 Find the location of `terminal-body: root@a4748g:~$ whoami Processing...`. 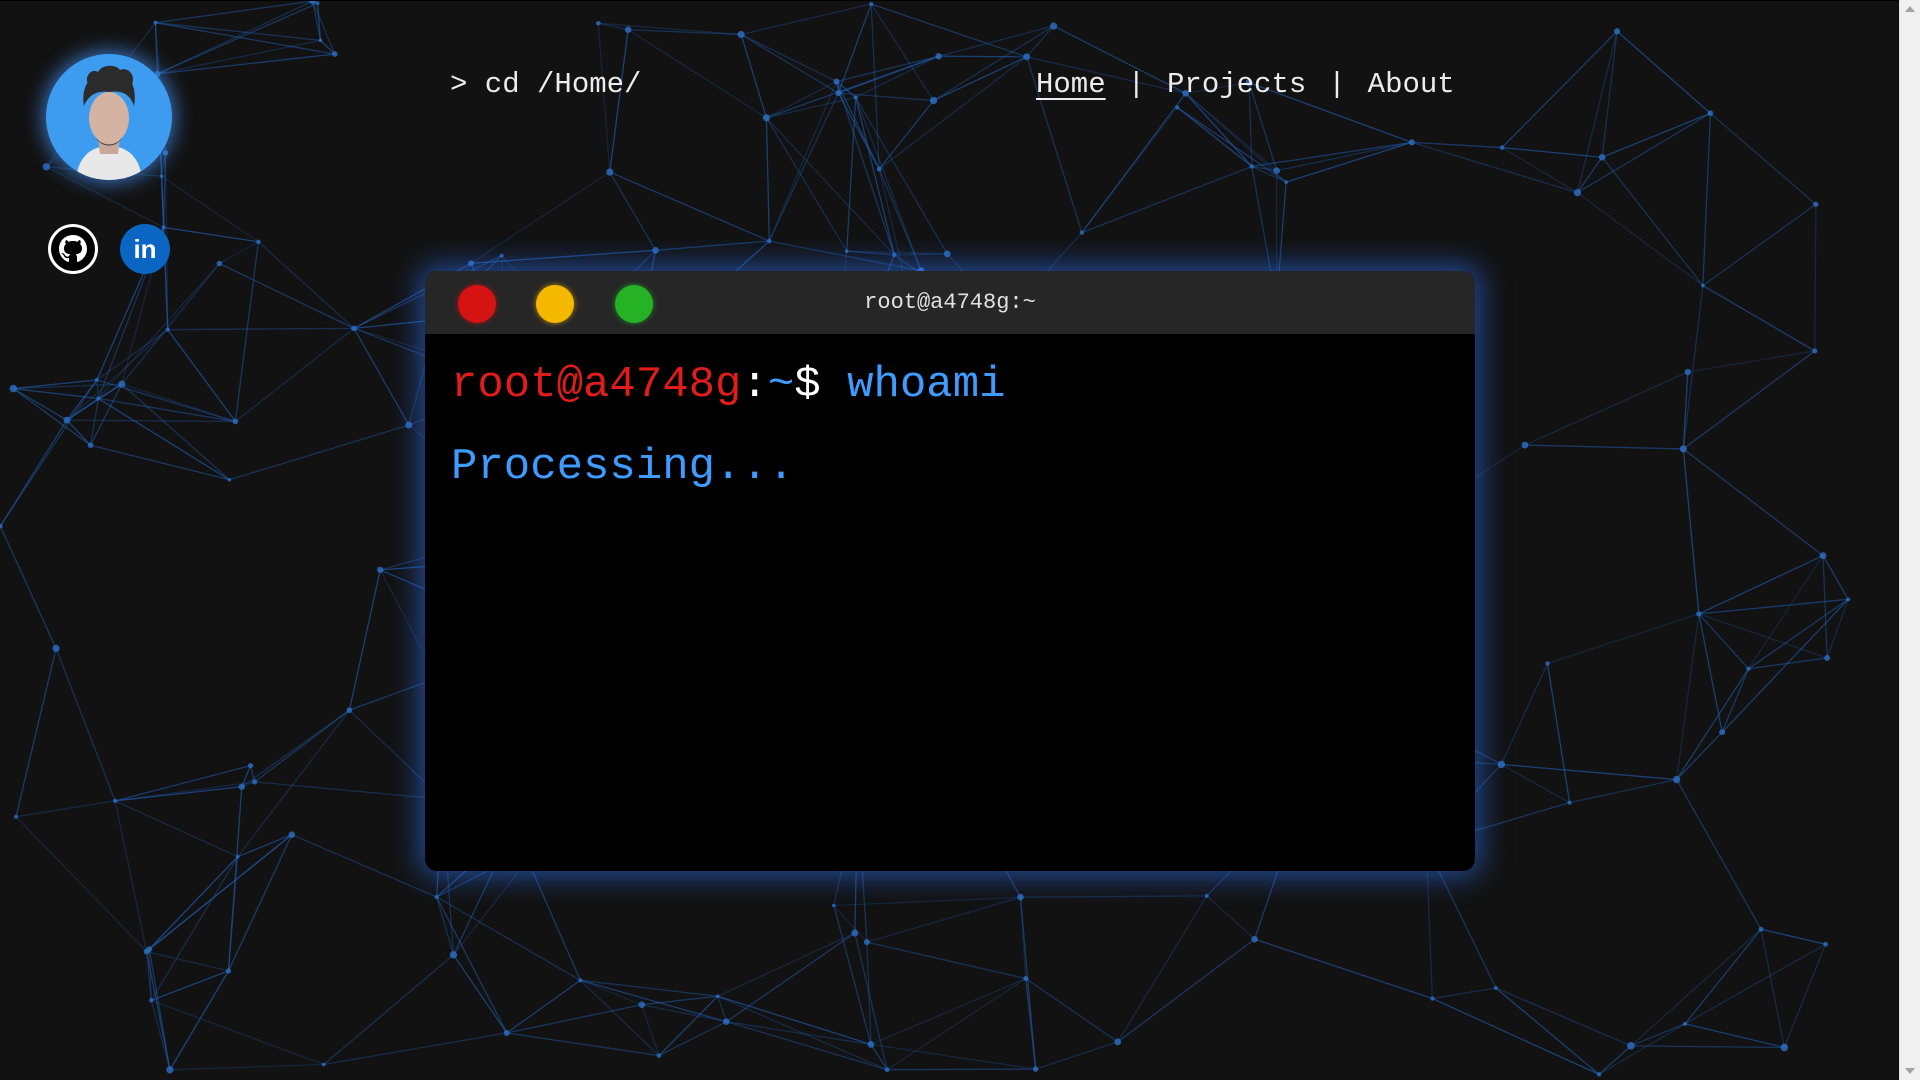

terminal-body: root@a4748g:~$ whoami Processing... is located at coordinates (728, 426).